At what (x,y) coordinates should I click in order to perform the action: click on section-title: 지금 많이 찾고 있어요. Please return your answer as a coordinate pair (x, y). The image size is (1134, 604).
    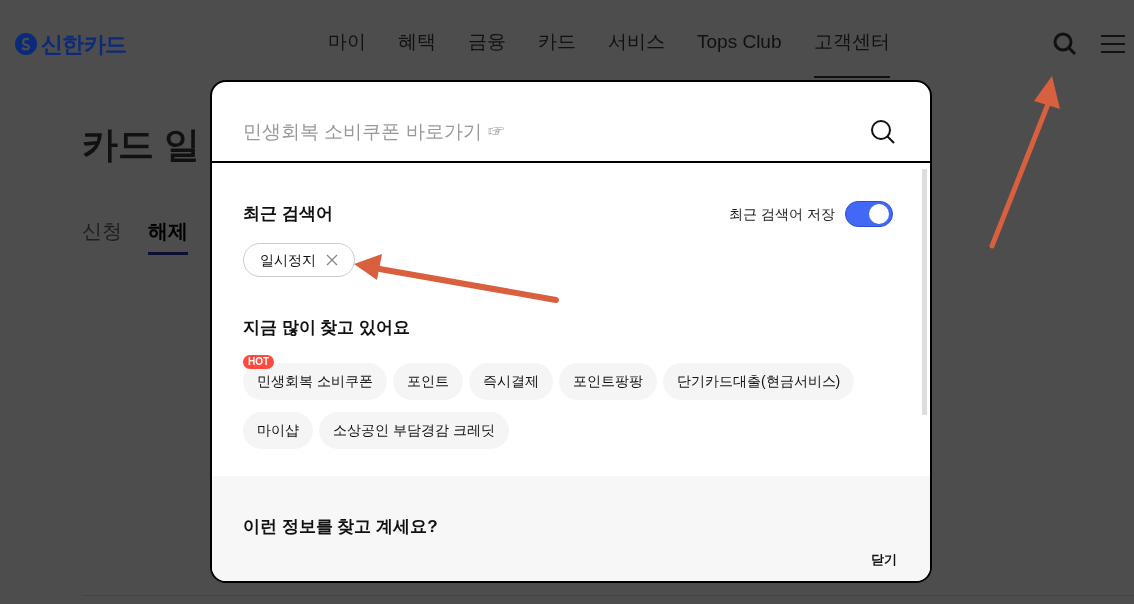
    Looking at the image, I should click on (327, 328).